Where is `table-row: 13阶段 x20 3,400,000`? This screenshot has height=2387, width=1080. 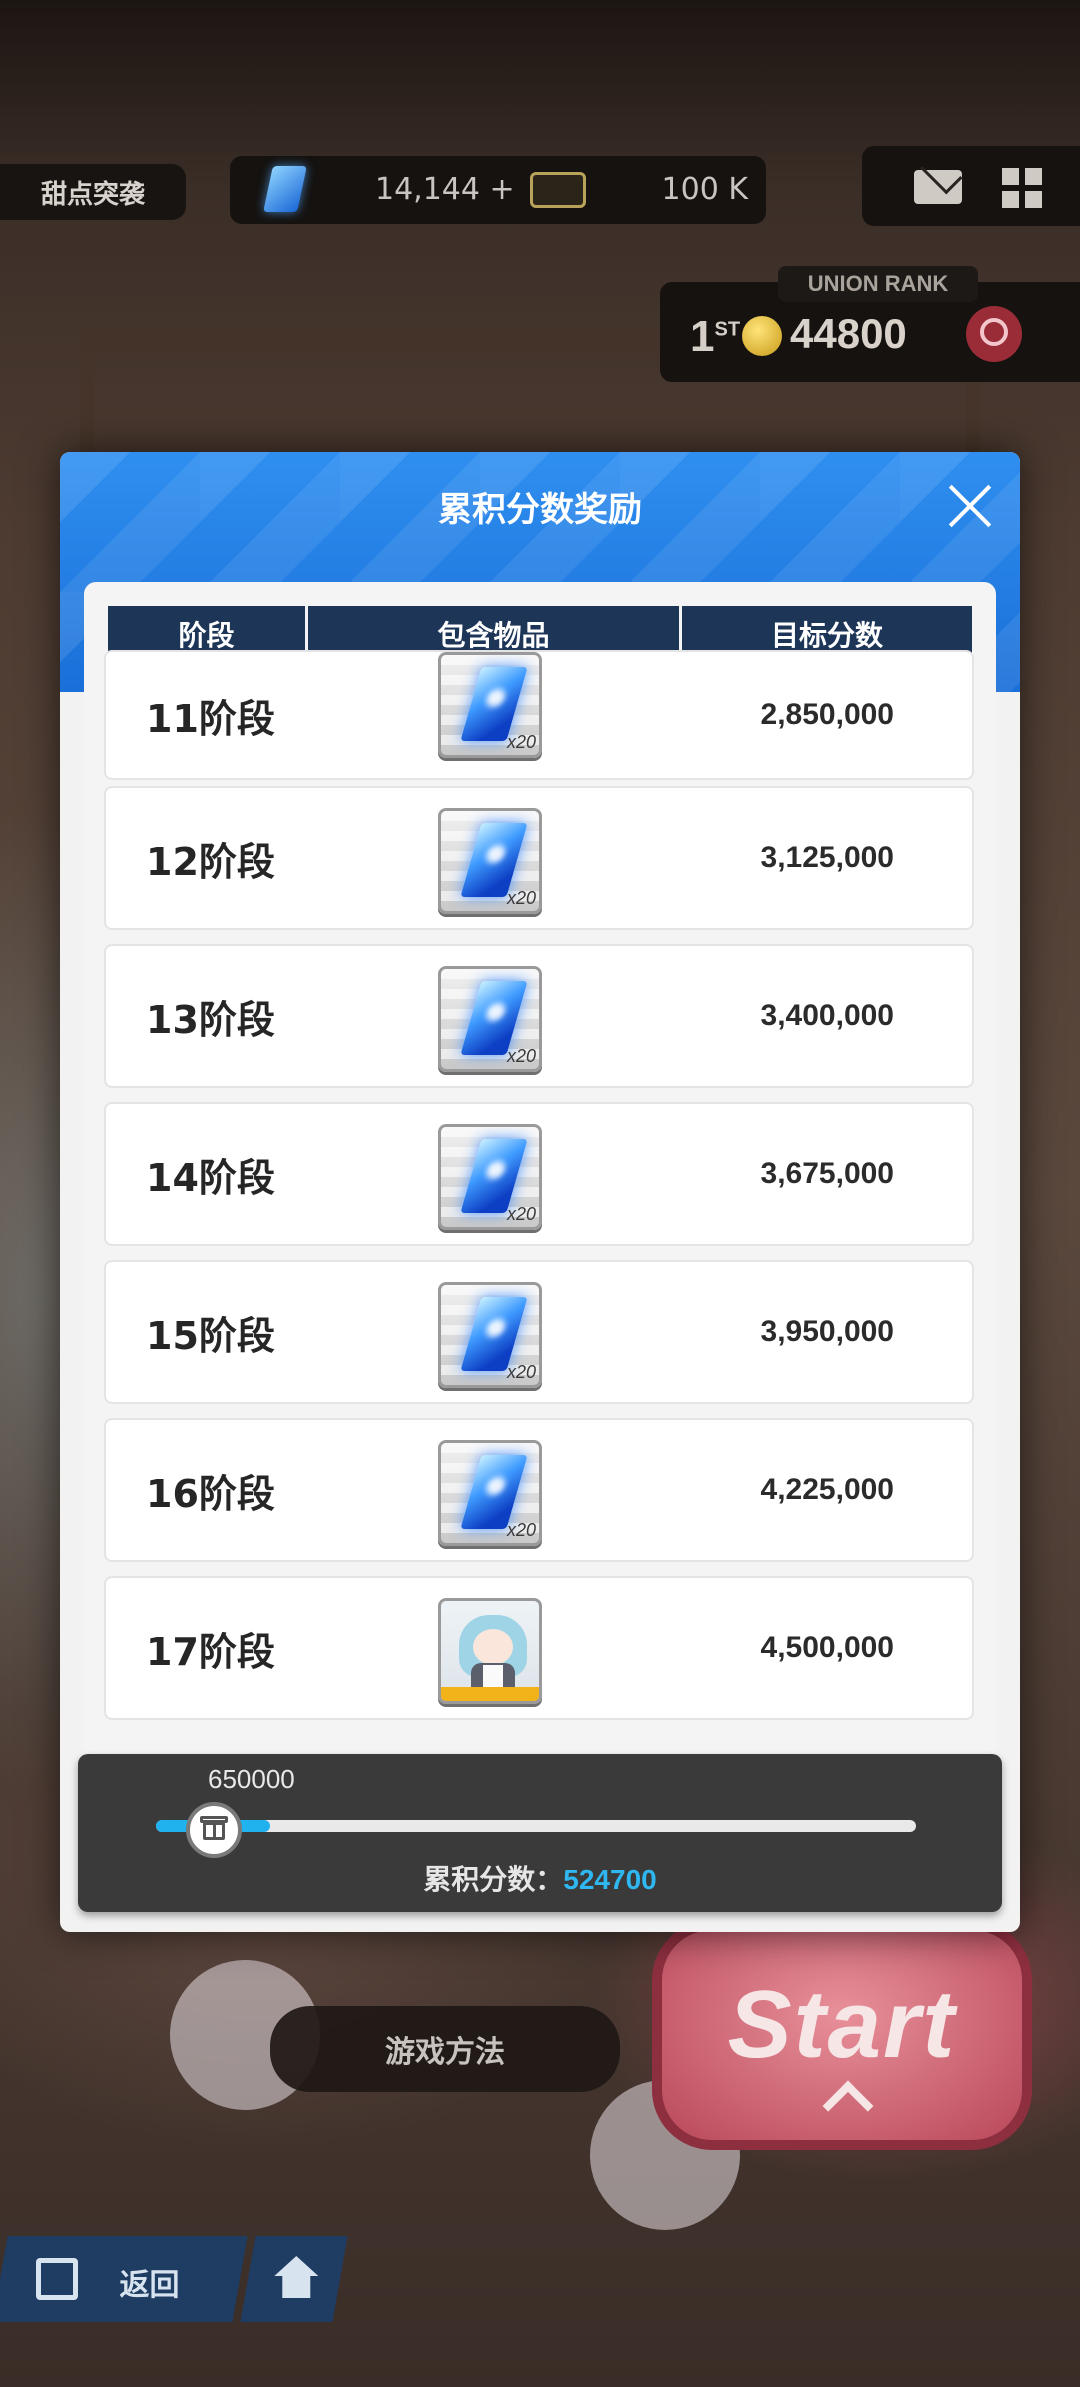
table-row: 13阶段 x20 3,400,000 is located at coordinates (539, 1016).